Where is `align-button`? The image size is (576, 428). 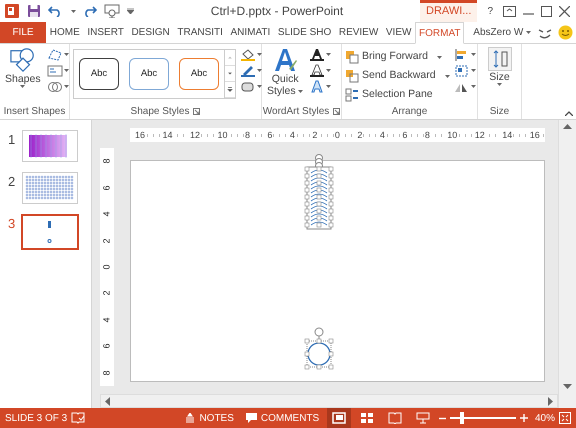 align-button is located at coordinates (465, 54).